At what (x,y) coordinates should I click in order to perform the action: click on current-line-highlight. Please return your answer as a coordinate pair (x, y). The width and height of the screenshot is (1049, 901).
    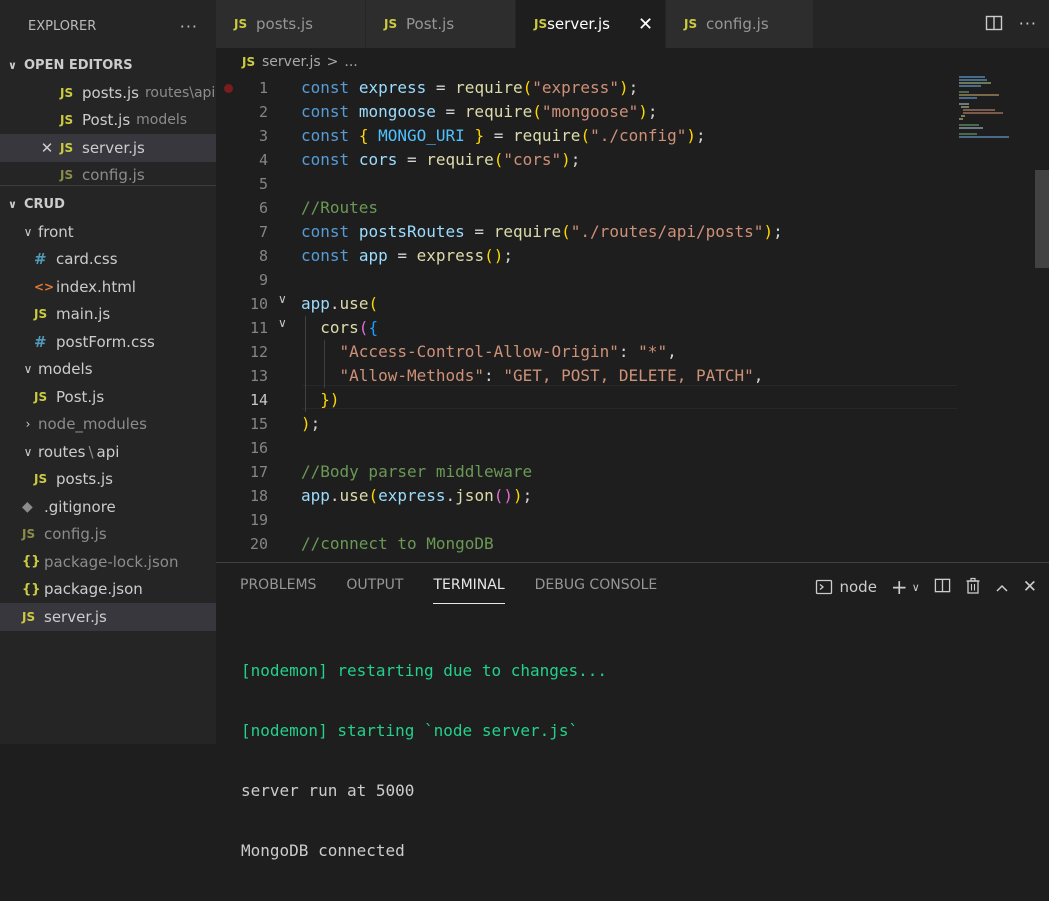
    Looking at the image, I should click on (629, 397).